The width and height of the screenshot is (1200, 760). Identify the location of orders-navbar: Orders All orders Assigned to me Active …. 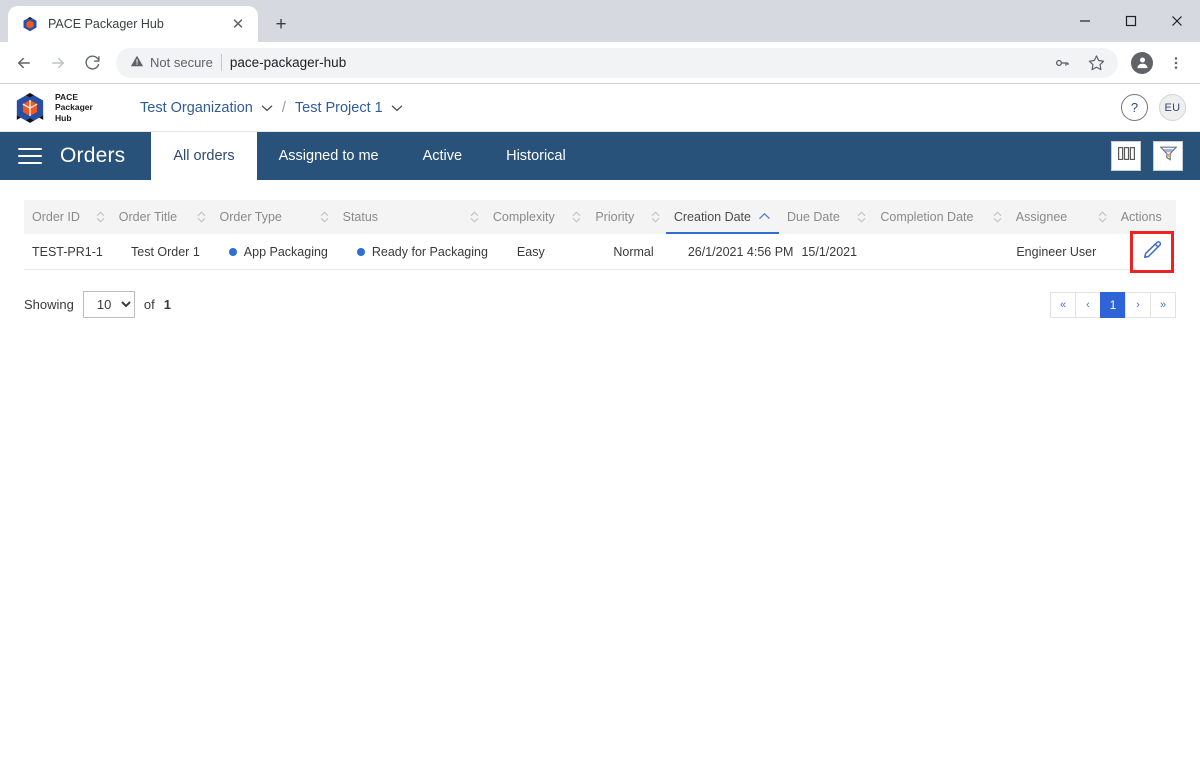
(600, 156).